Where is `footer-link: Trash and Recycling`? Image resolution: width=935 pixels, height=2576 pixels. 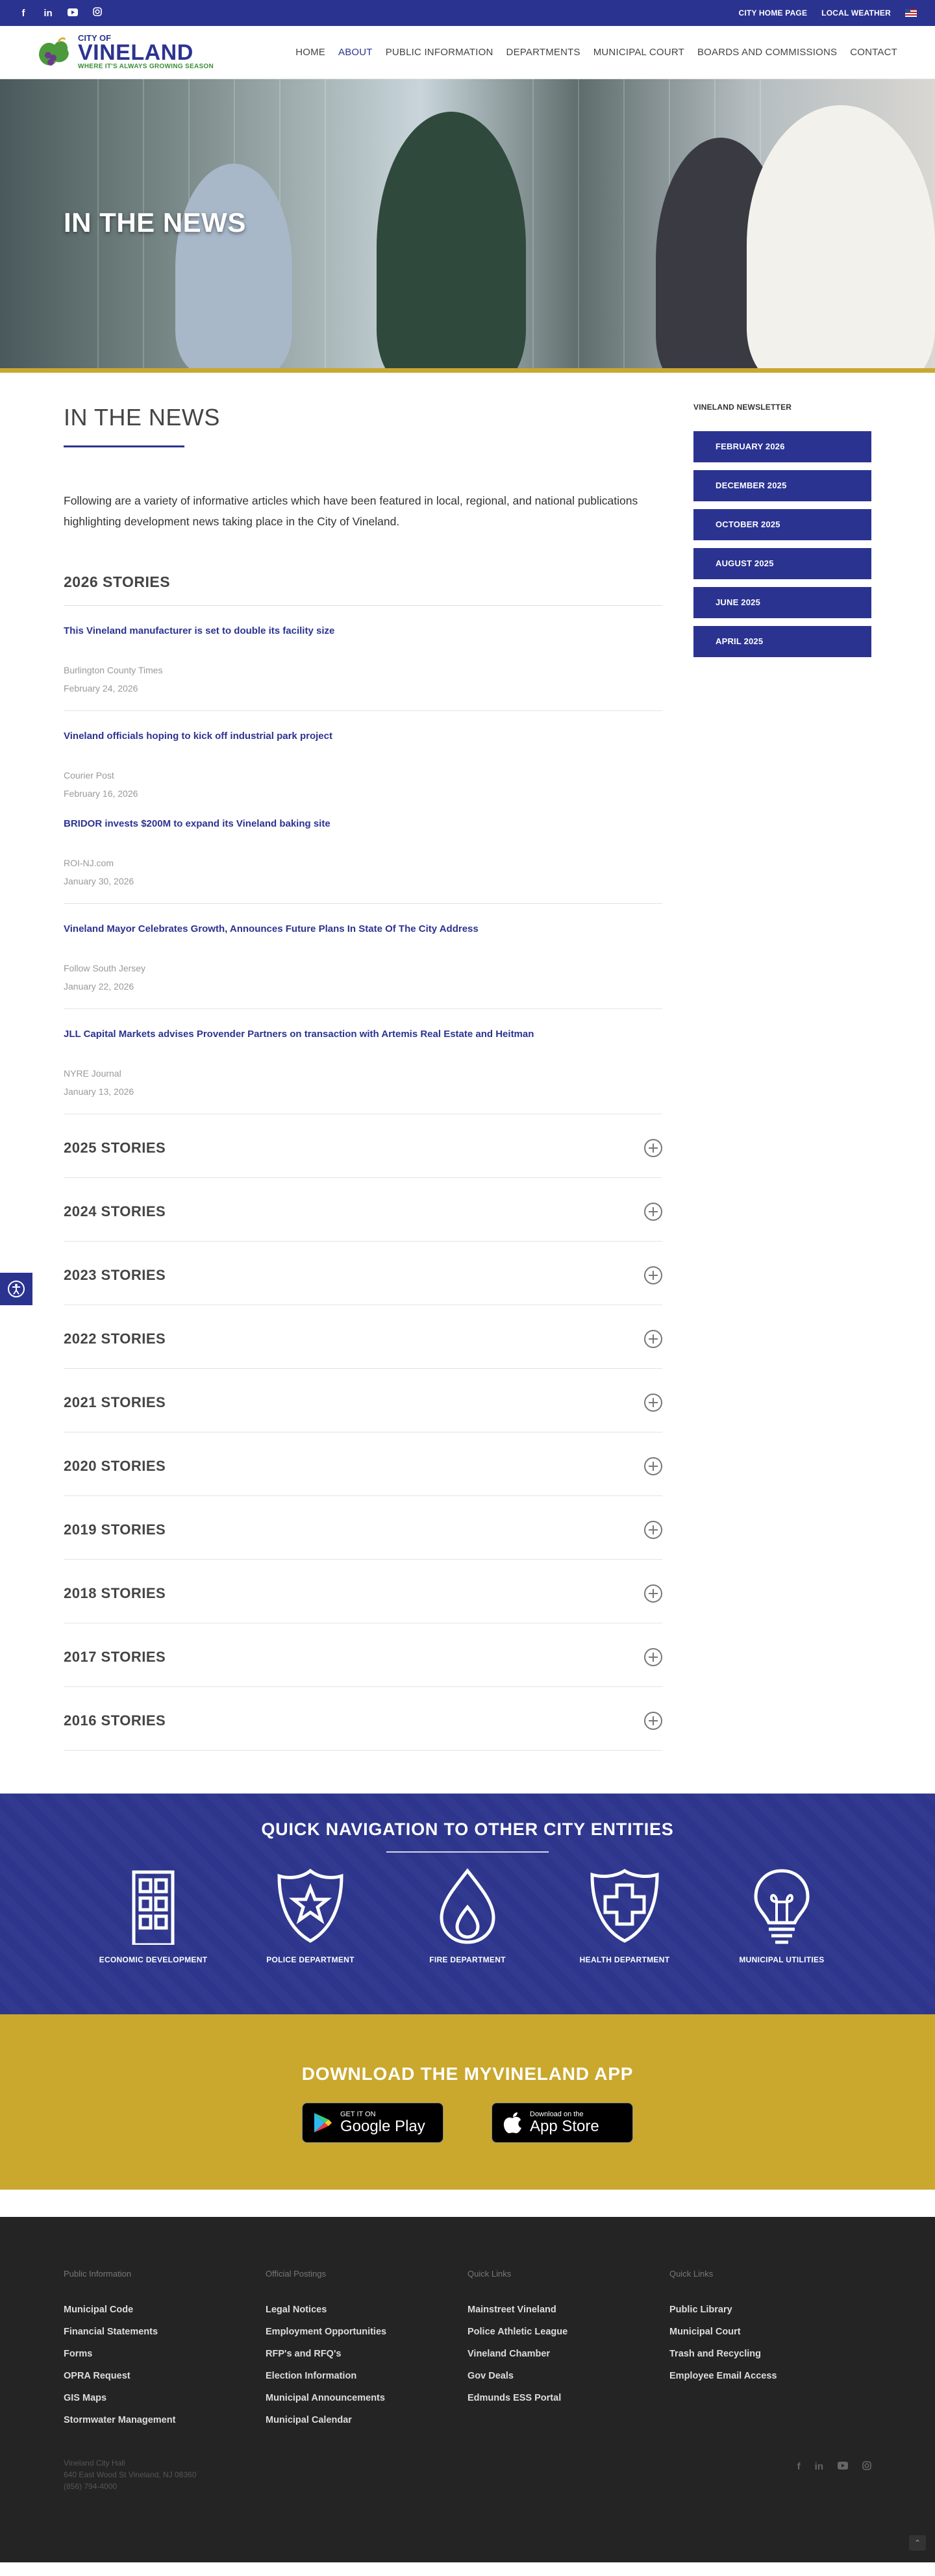 footer-link: Trash and Recycling is located at coordinates (770, 2354).